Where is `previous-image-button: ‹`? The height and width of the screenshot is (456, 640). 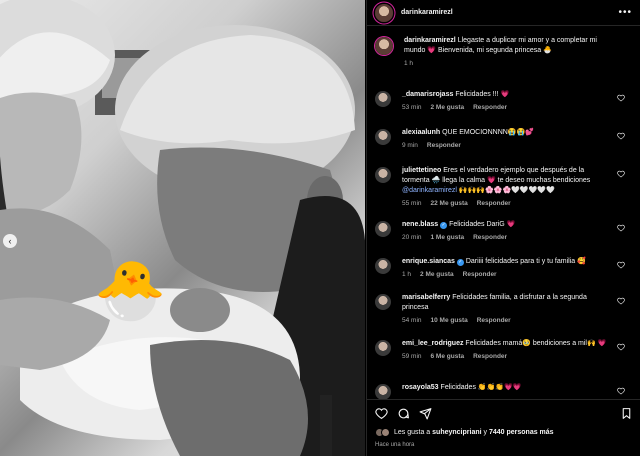 previous-image-button: ‹ is located at coordinates (10, 241).